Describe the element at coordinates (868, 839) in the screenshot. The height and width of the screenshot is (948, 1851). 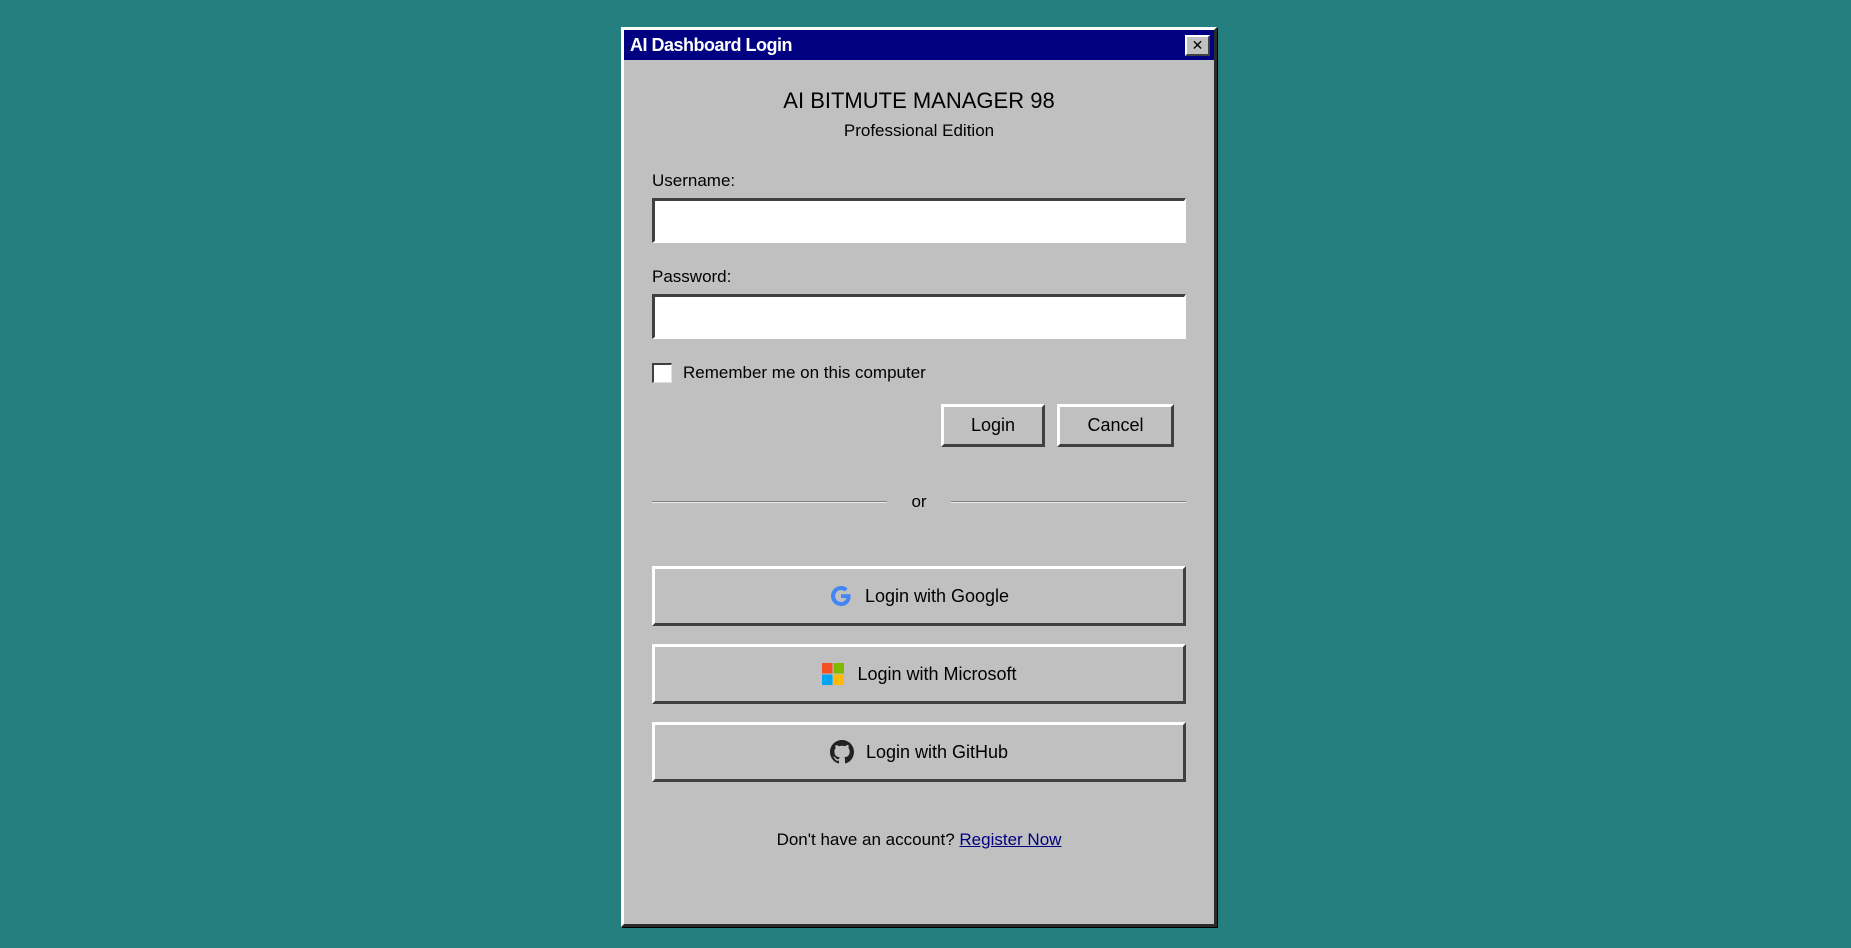
I see `register-prompt: Don't have an account?` at that location.